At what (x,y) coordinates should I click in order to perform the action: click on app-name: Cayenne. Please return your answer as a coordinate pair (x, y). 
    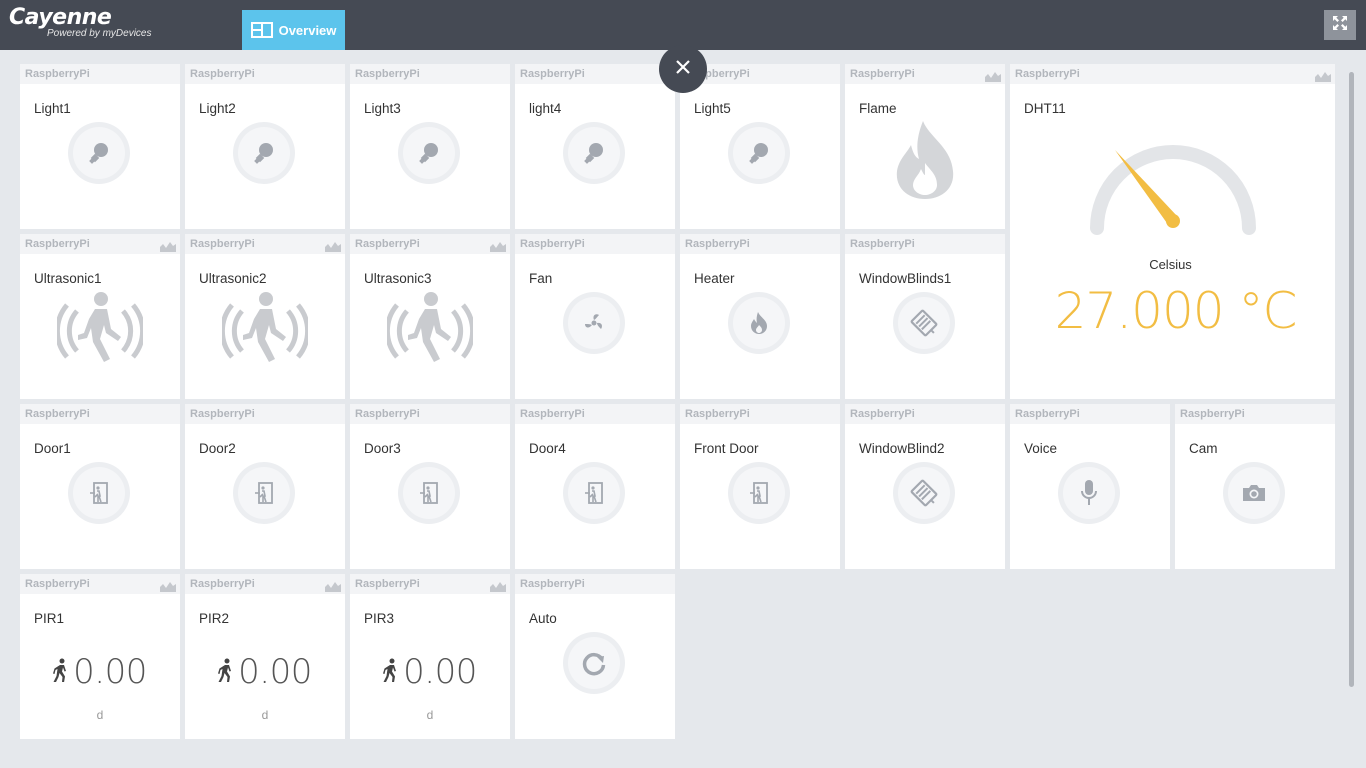
    Looking at the image, I should click on (60, 17).